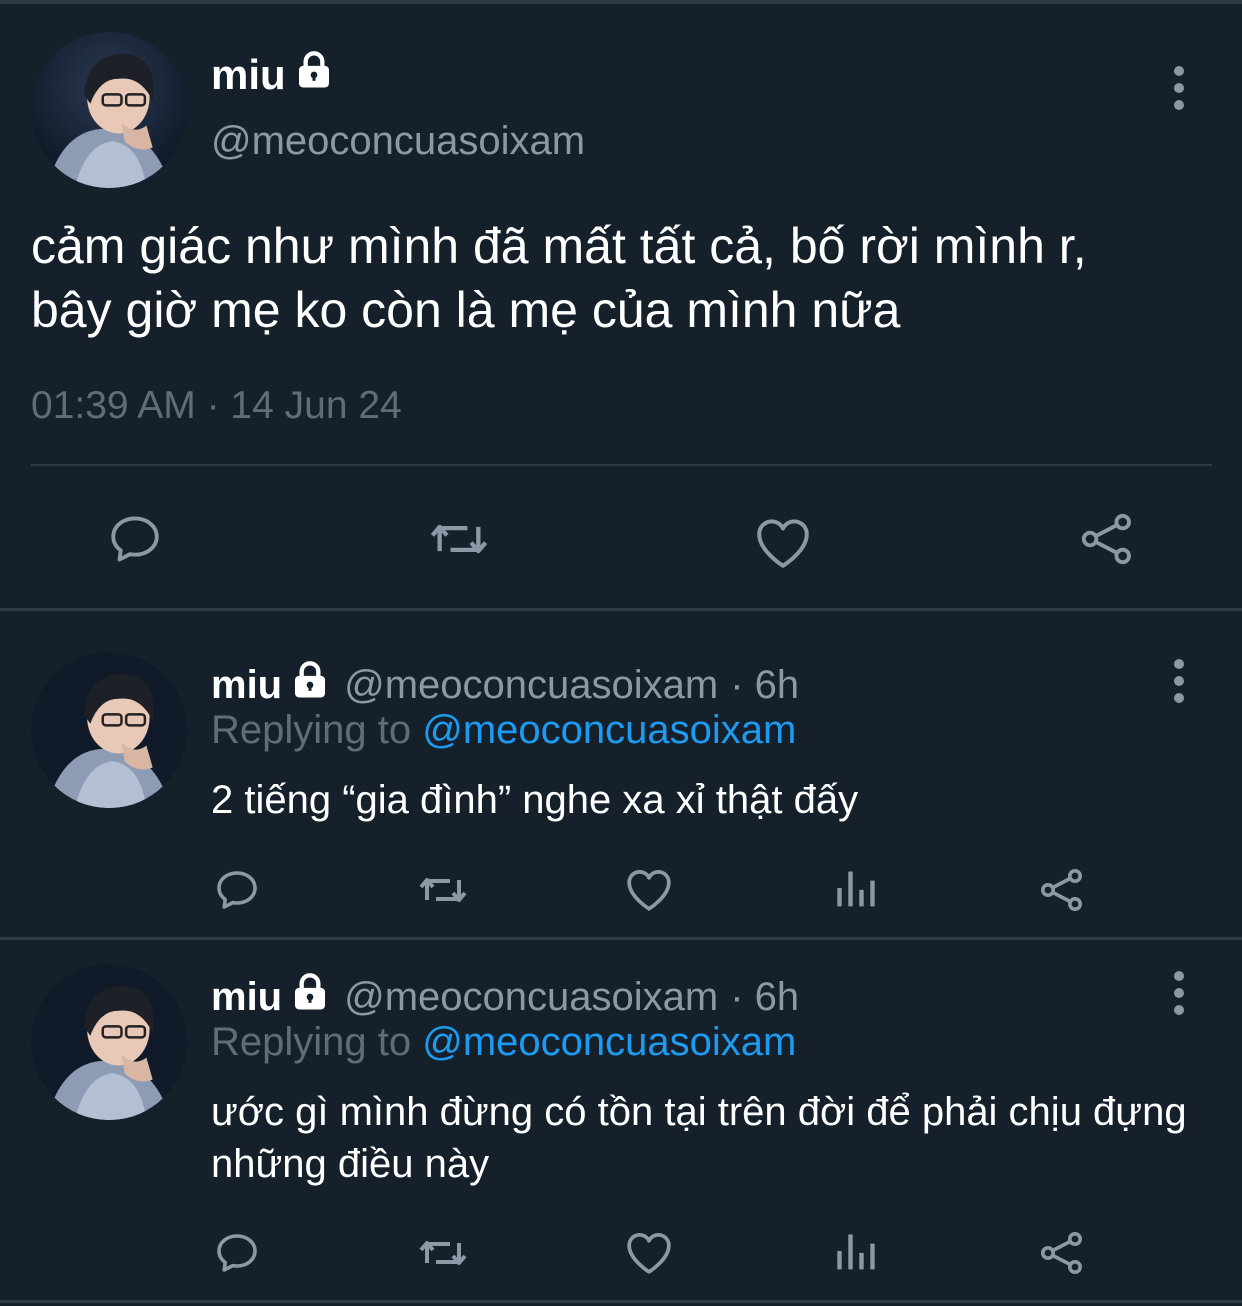 This screenshot has width=1242, height=1306. Describe the element at coordinates (216, 406) in the screenshot. I see `tweet-timestamp: 01:39 AM · 14 Jun 24` at that location.